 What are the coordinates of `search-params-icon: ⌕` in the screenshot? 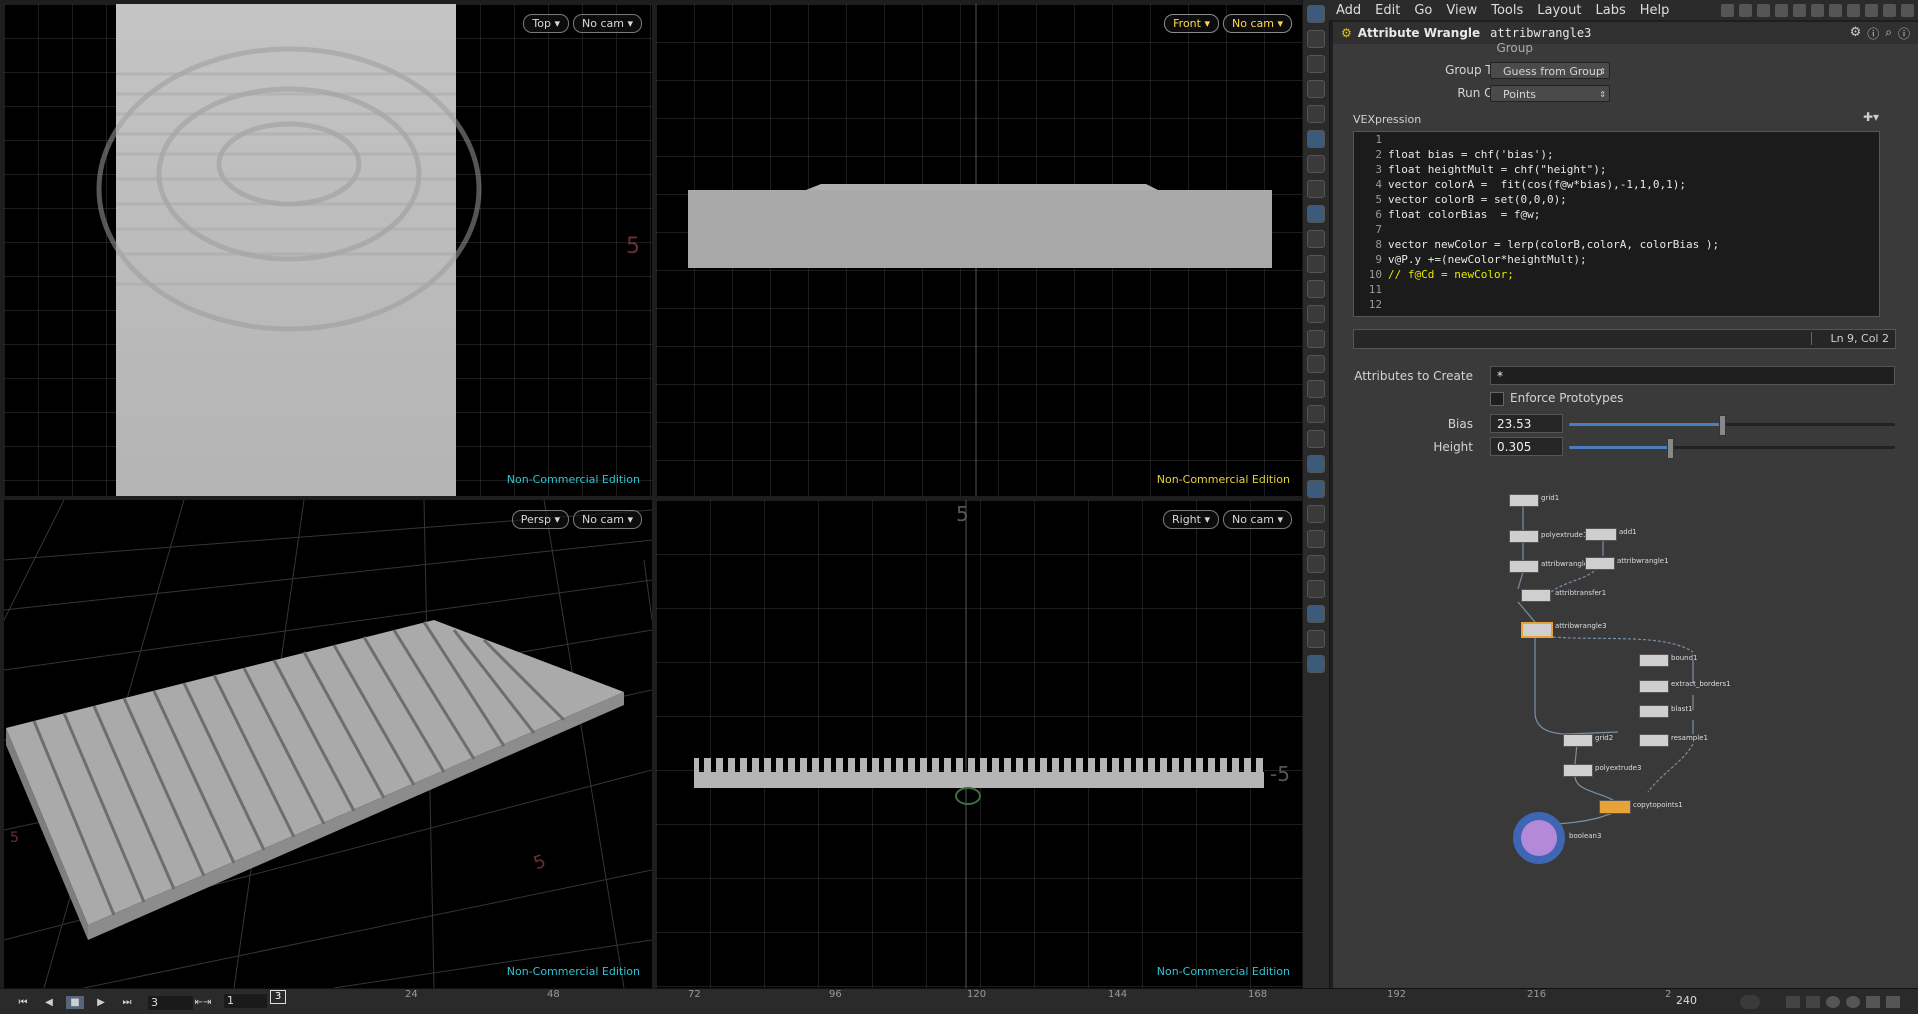 It's located at (1888, 33).